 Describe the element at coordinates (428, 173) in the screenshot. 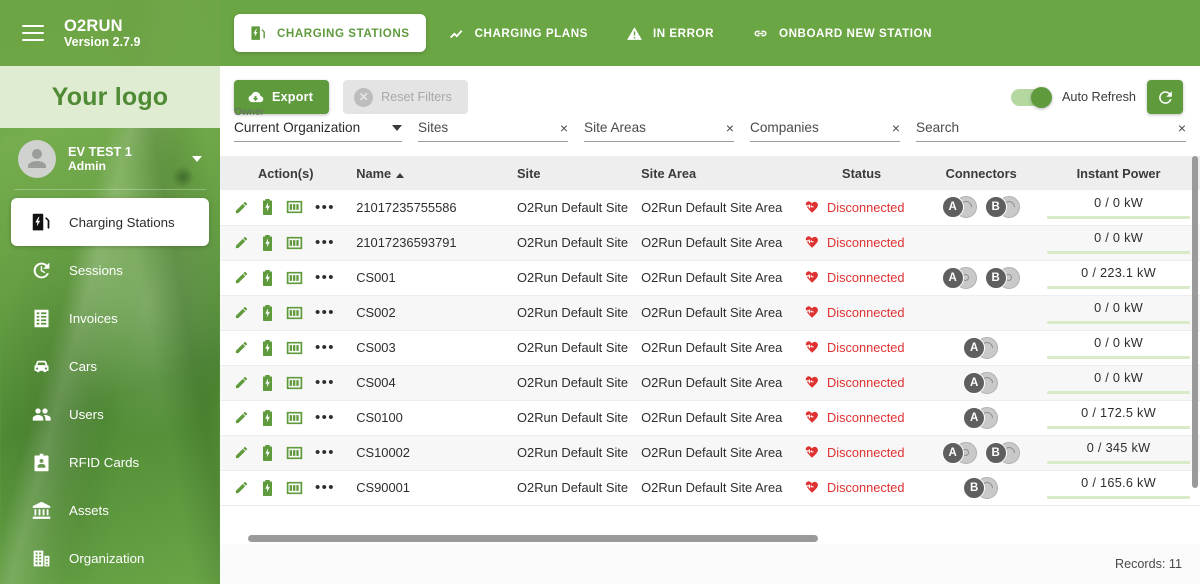

I see `column-header-name: Name` at that location.